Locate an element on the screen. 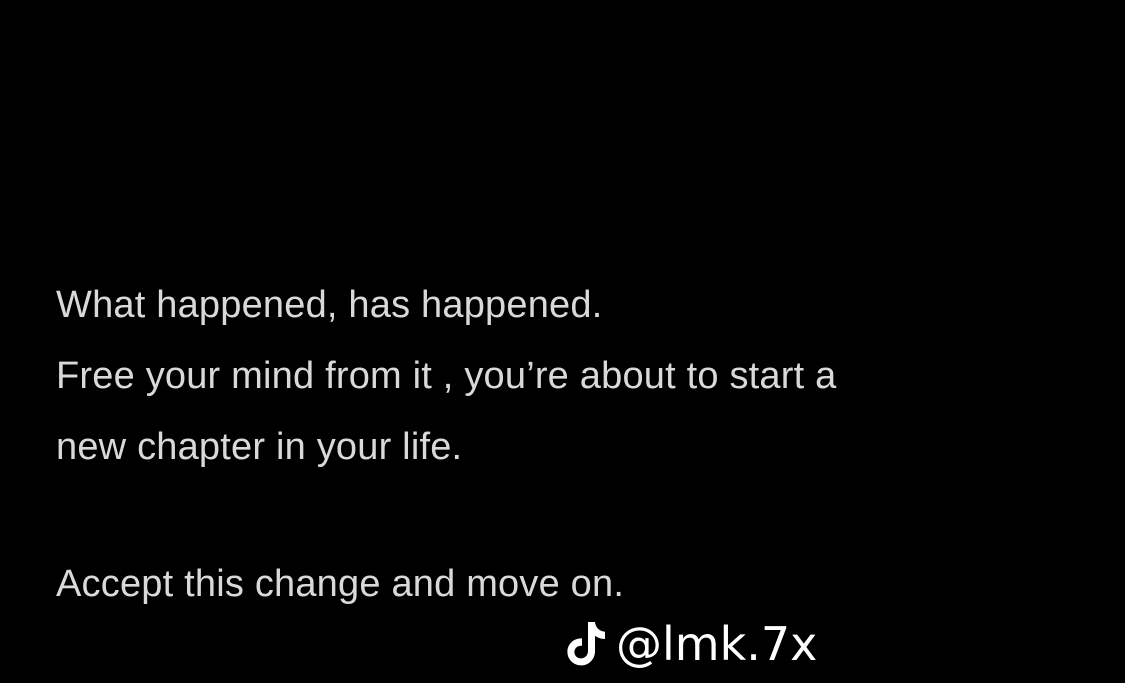 This screenshot has height=683, width=1125. note-line-3: new chapter in your life. is located at coordinates (259, 447).